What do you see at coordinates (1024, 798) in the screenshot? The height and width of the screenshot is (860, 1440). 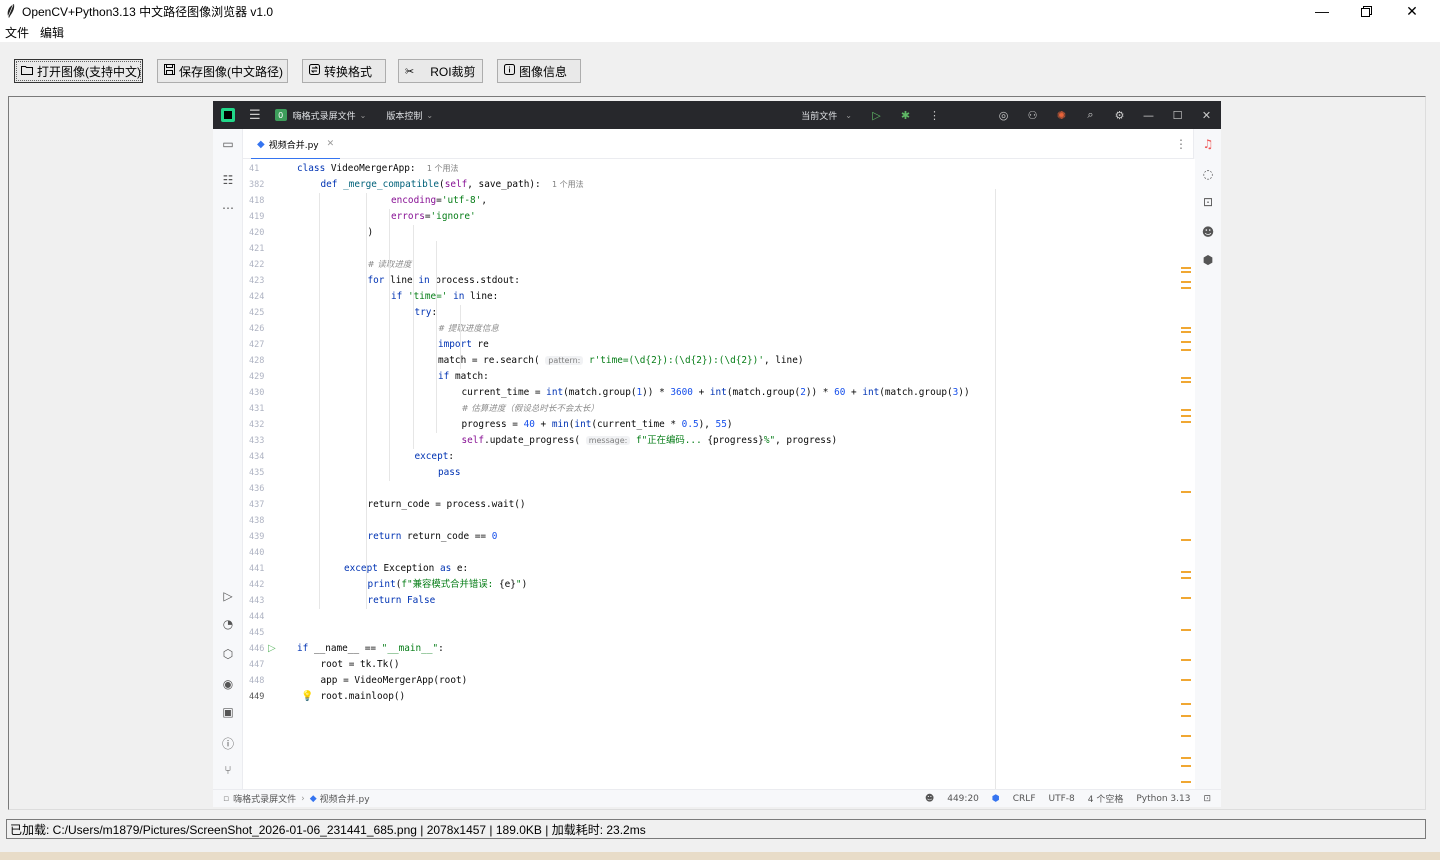 I see `line-separator: CRLF` at bounding box center [1024, 798].